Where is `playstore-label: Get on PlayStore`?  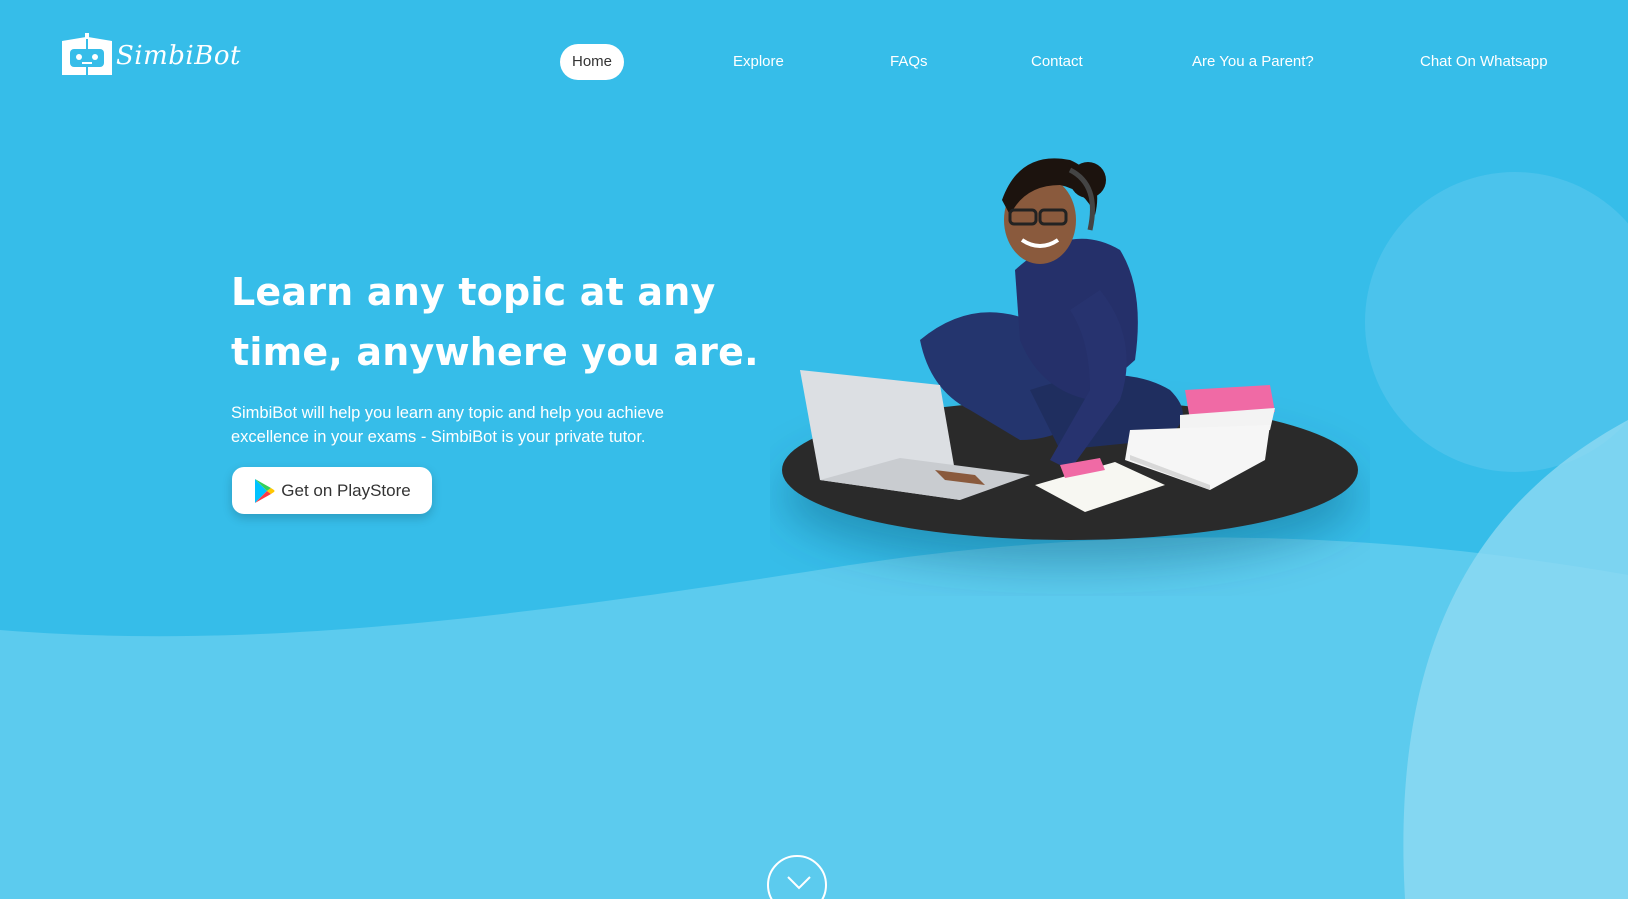 playstore-label: Get on PlayStore is located at coordinates (346, 490).